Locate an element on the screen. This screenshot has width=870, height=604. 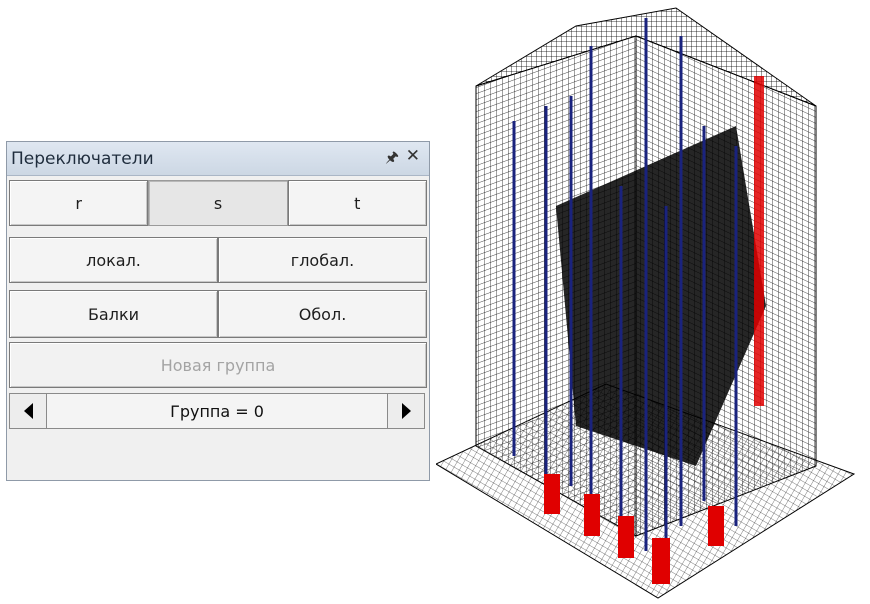
new-group-button: Новая группа is located at coordinates (218, 365).